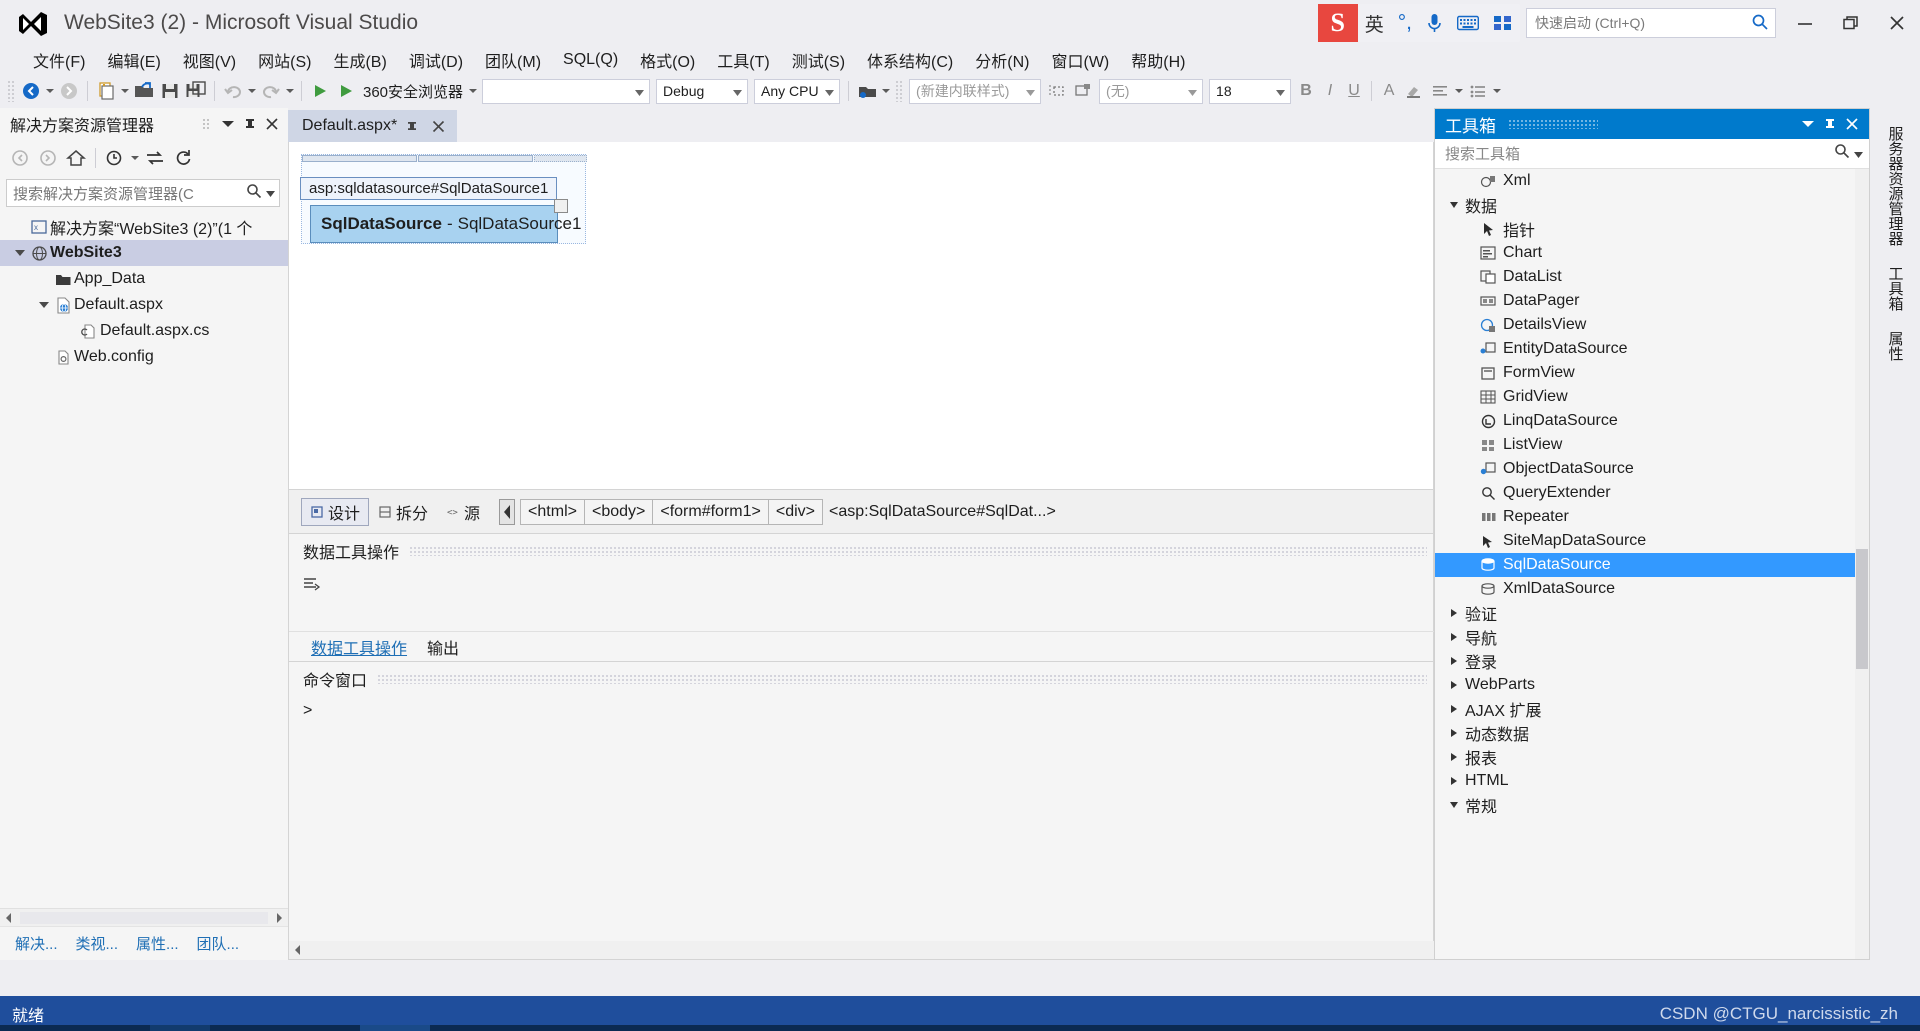 Image resolution: width=1920 pixels, height=1031 pixels. What do you see at coordinates (1080, 60) in the screenshot?
I see `menu-item-window: 窗口(W)` at bounding box center [1080, 60].